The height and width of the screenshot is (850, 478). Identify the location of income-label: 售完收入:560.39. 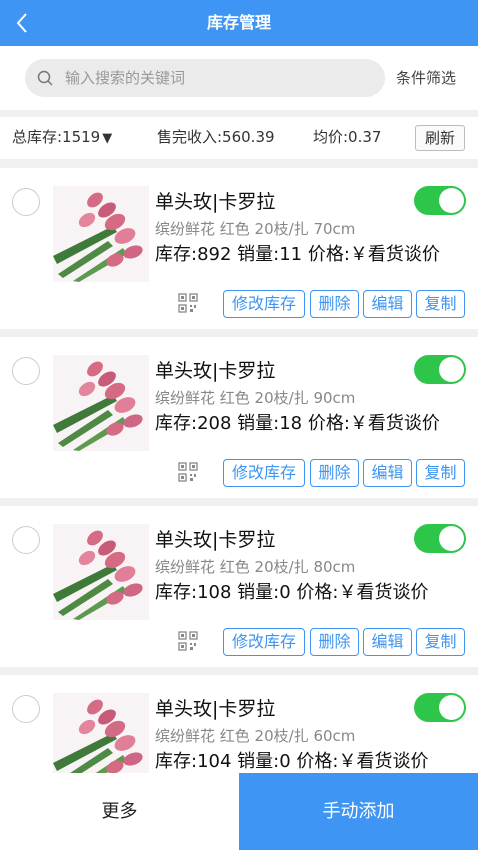
(216, 137).